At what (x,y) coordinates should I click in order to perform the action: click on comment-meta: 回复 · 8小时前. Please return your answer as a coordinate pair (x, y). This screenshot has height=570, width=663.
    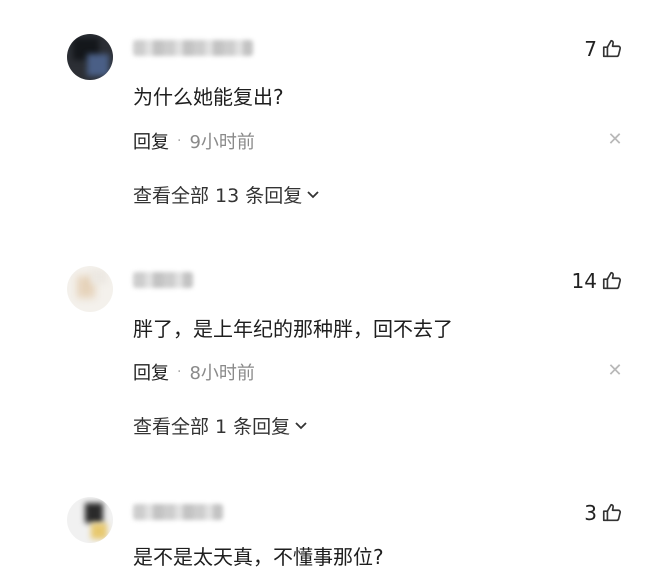
    Looking at the image, I should click on (194, 372).